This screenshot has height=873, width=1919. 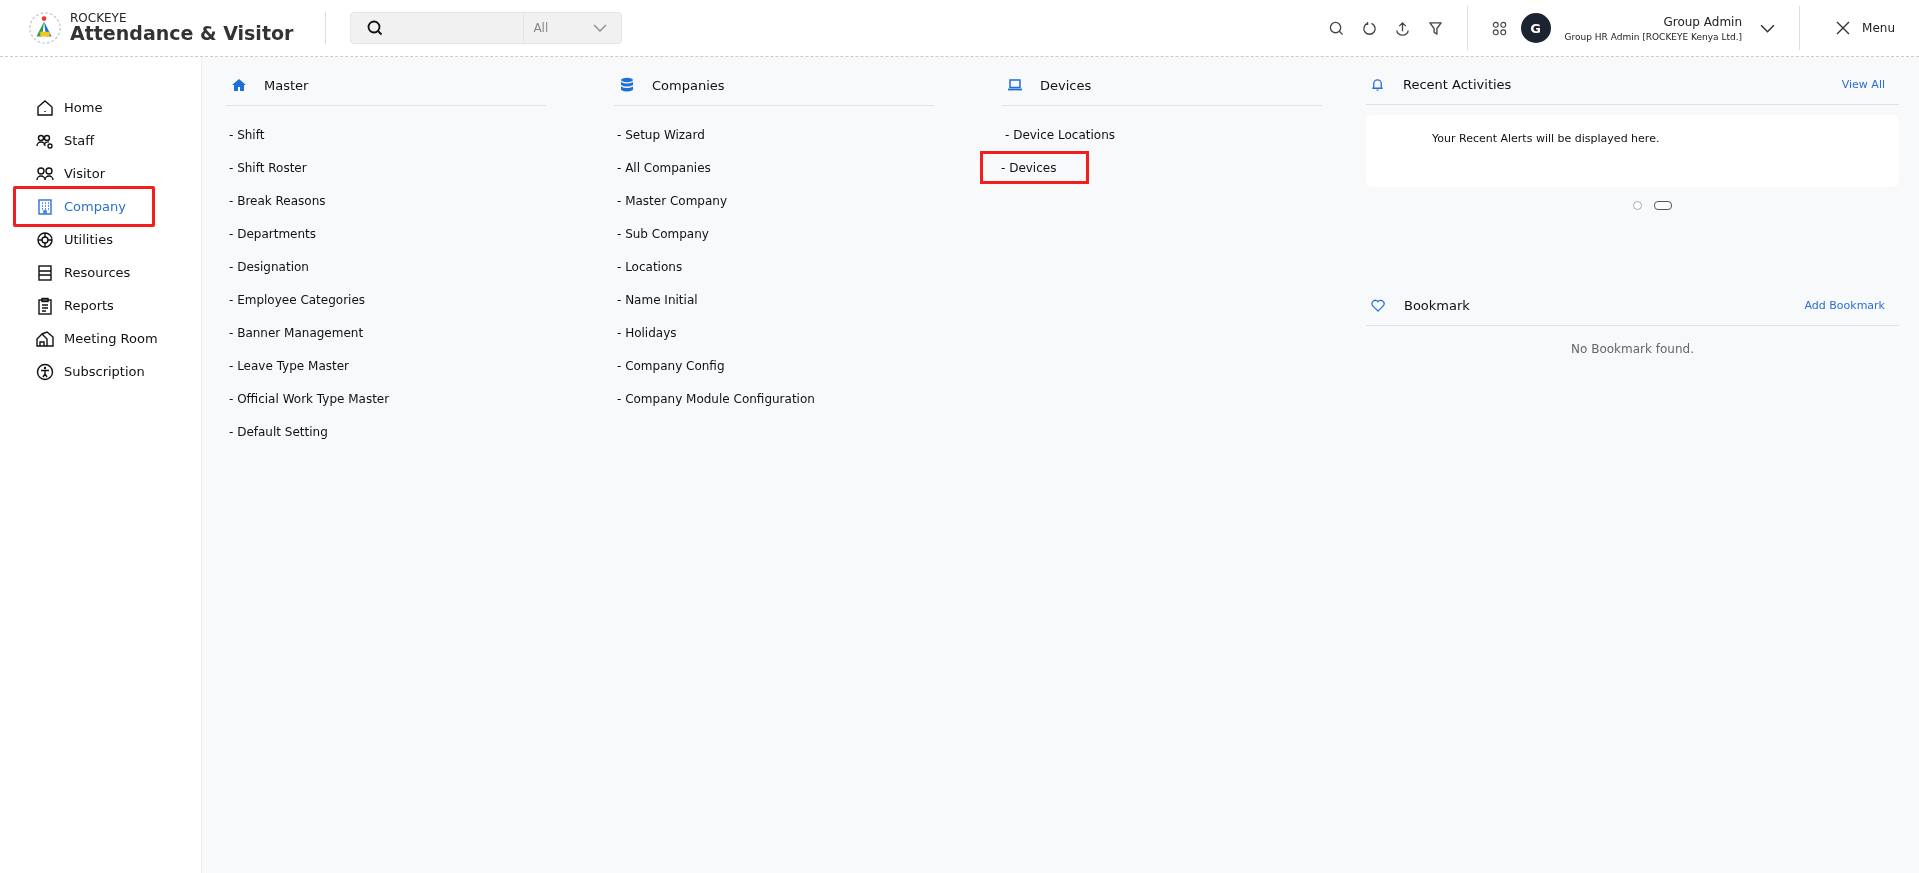 What do you see at coordinates (657, 299) in the screenshot?
I see `menu-link: - Name Initial` at bounding box center [657, 299].